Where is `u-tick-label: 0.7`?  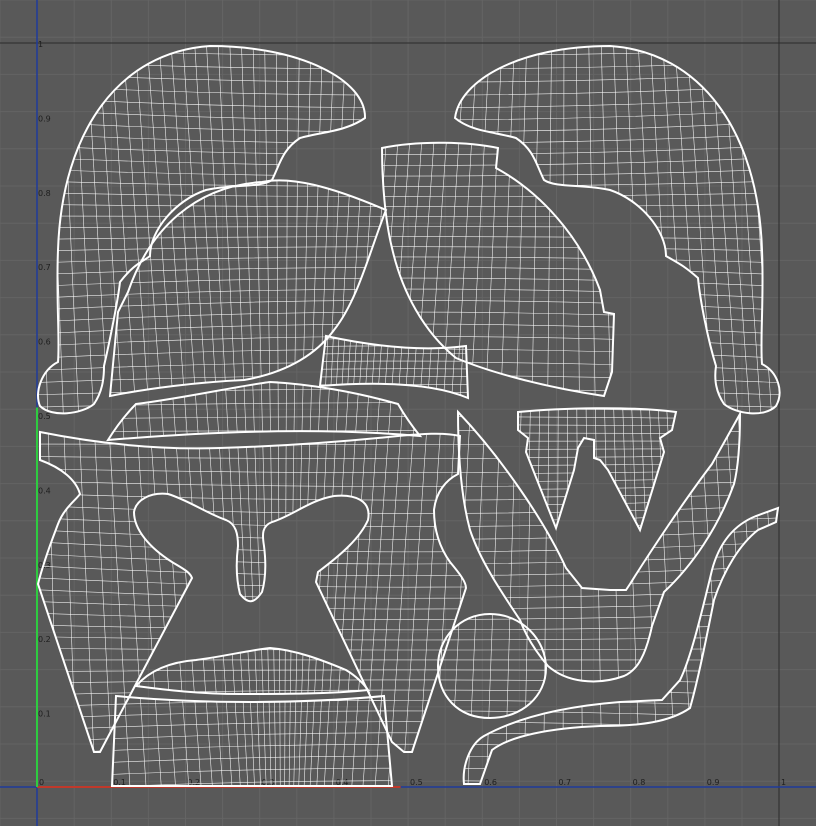
u-tick-label: 0.7 is located at coordinates (564, 782).